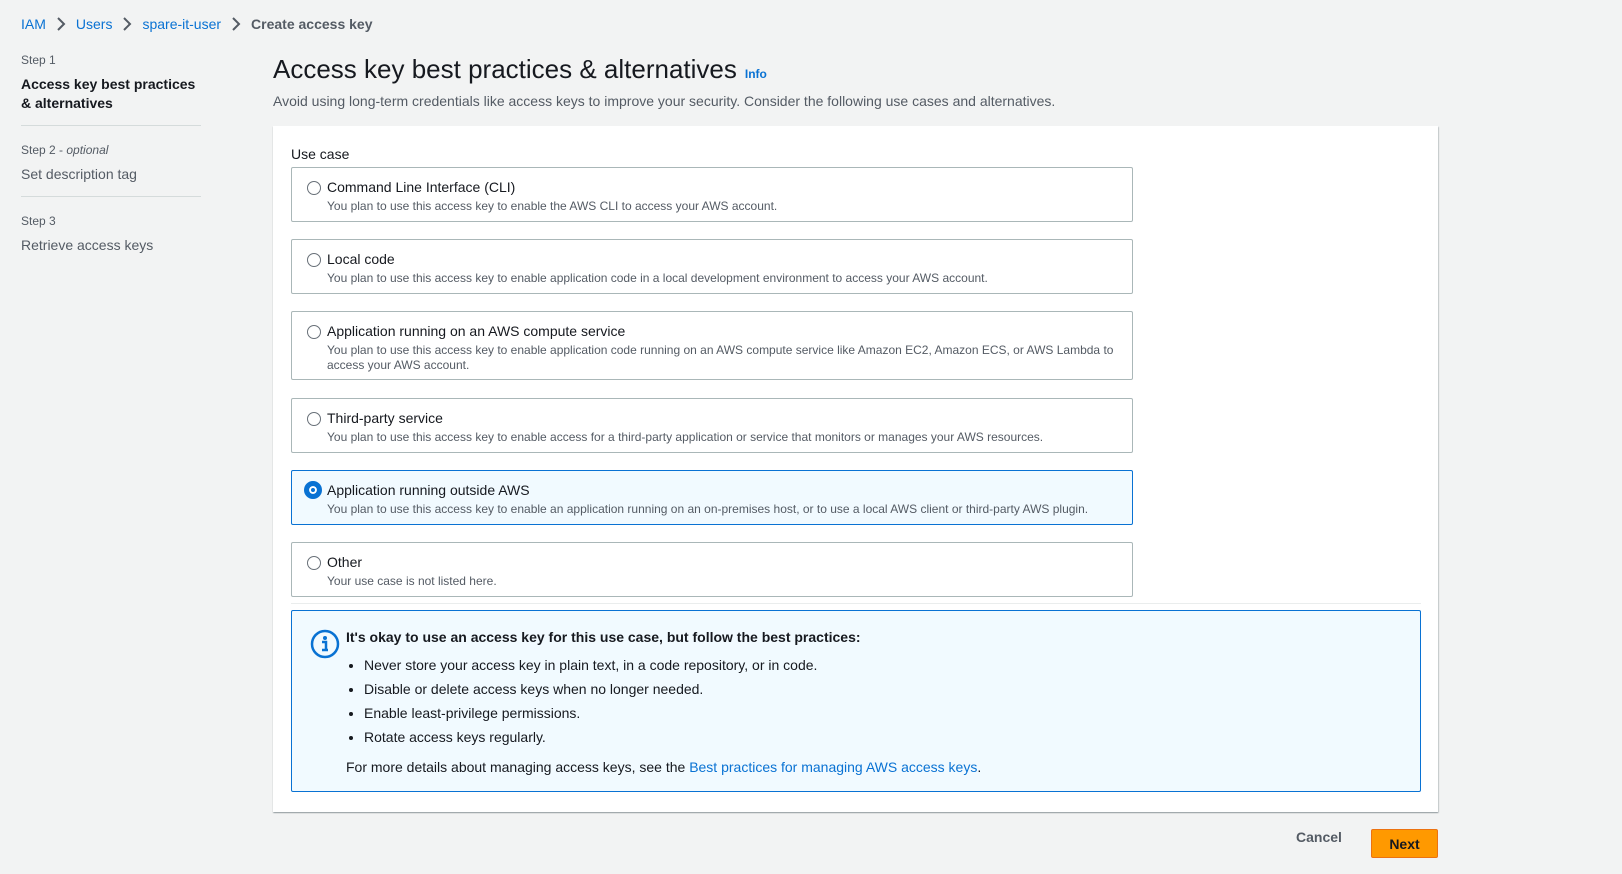 The height and width of the screenshot is (874, 1622). Describe the element at coordinates (712, 569) in the screenshot. I see `use-case-tile-other: Other Your use case is not listed here.` at that location.